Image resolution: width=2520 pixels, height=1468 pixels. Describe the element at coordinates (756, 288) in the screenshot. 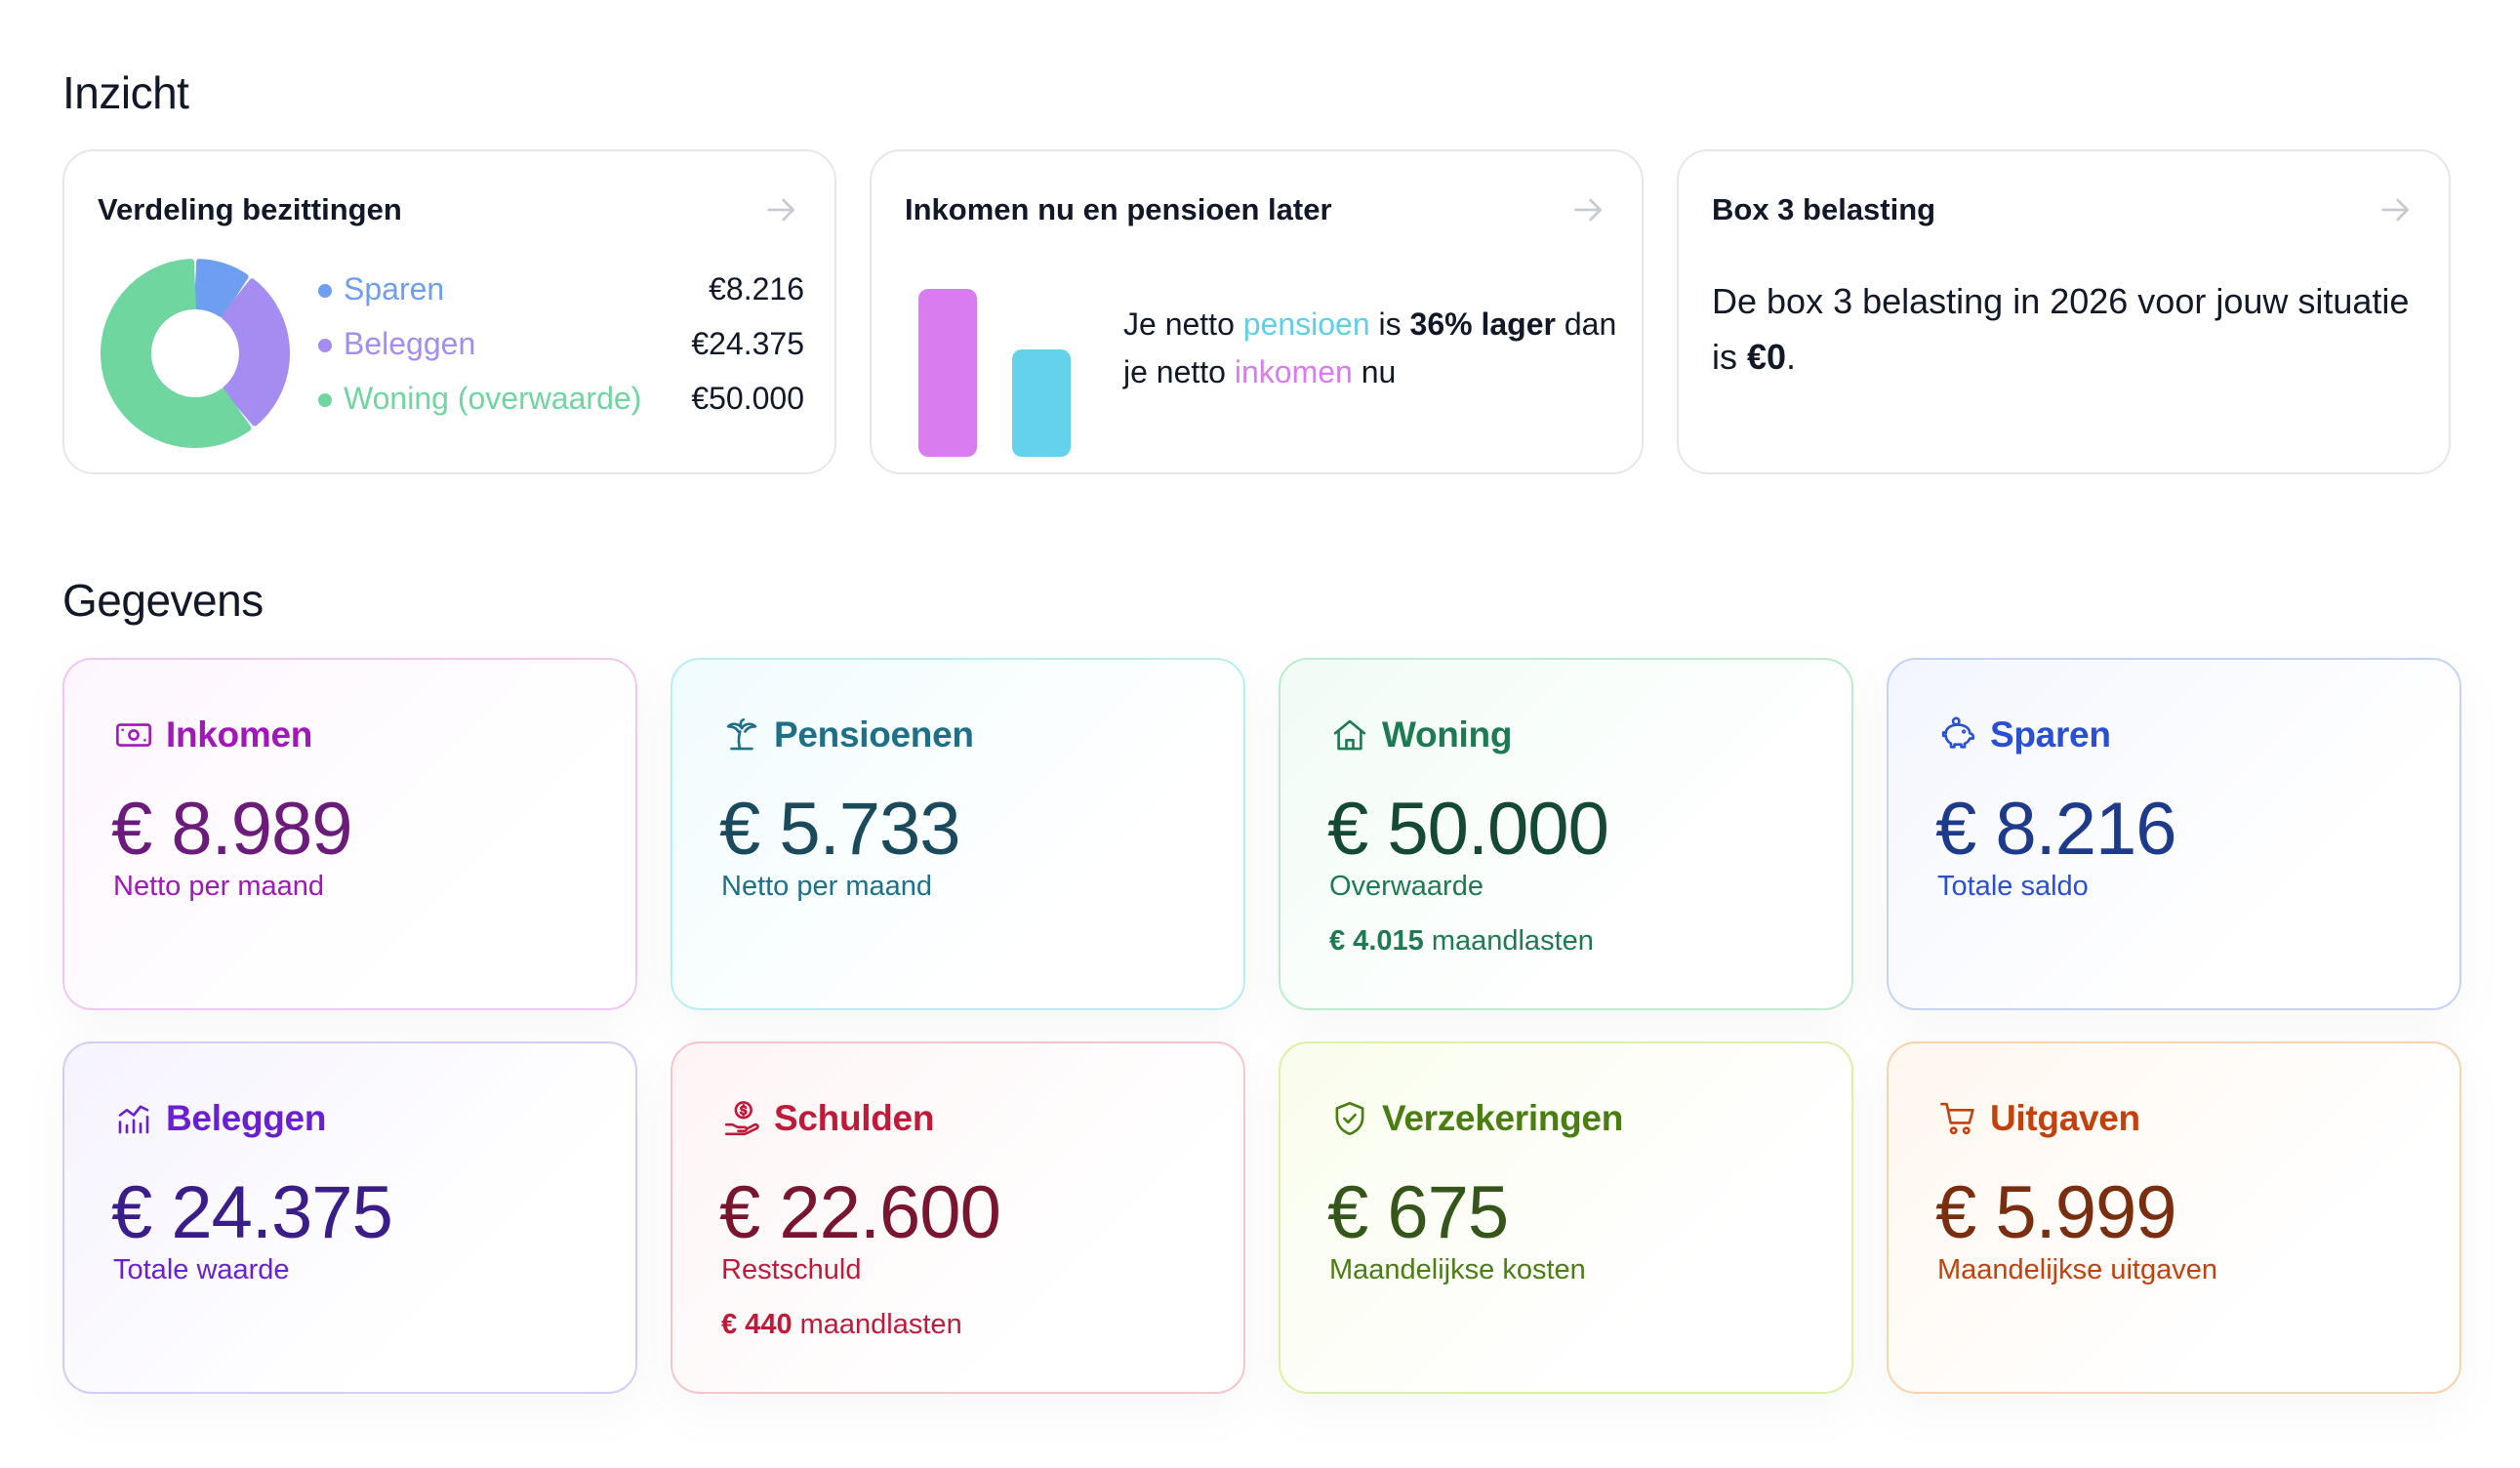

I see `legend-value: €8.216` at that location.